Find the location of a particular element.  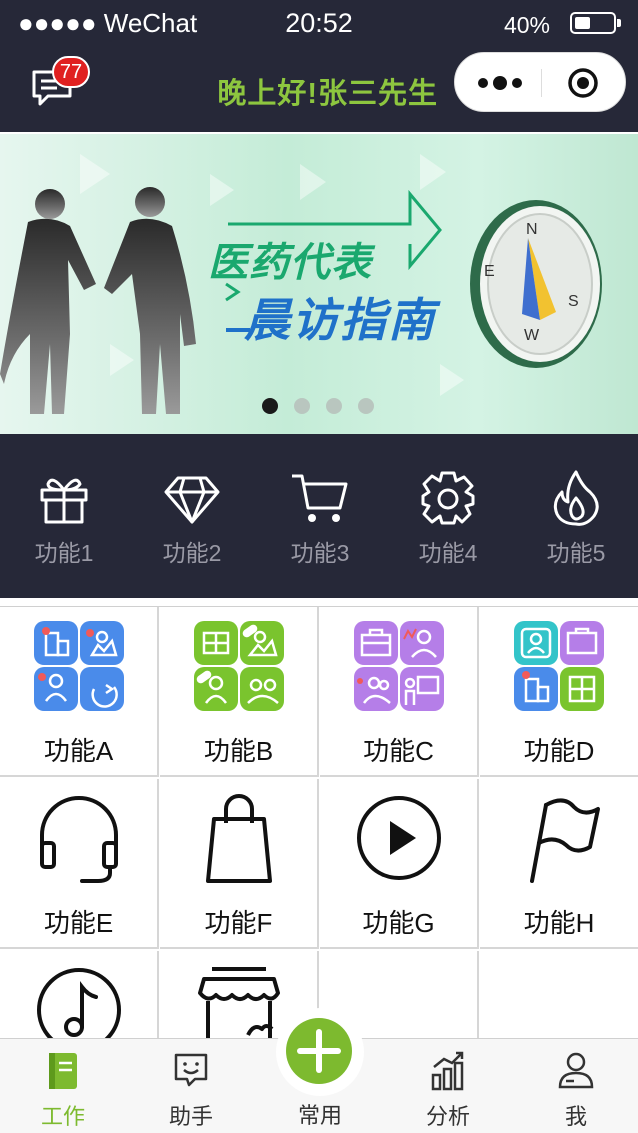

tab-label-assistant: 助手 is located at coordinates (190, 1116).